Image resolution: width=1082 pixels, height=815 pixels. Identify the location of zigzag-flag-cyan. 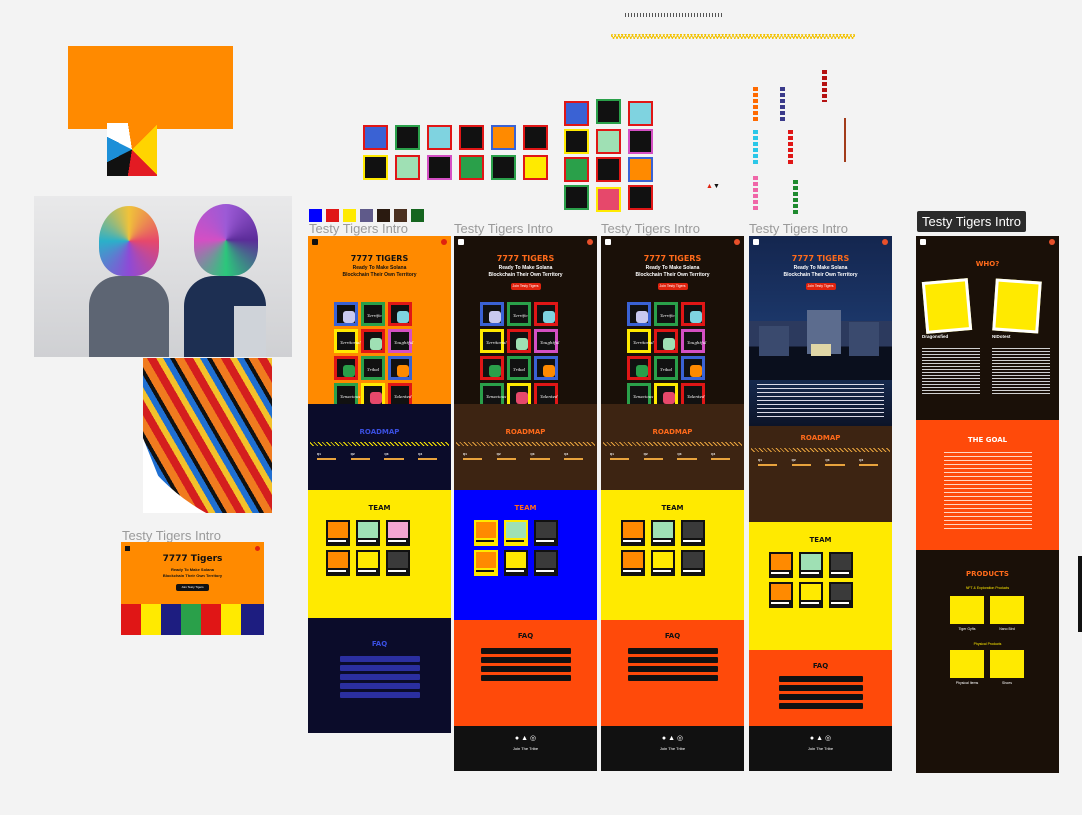
(755, 147).